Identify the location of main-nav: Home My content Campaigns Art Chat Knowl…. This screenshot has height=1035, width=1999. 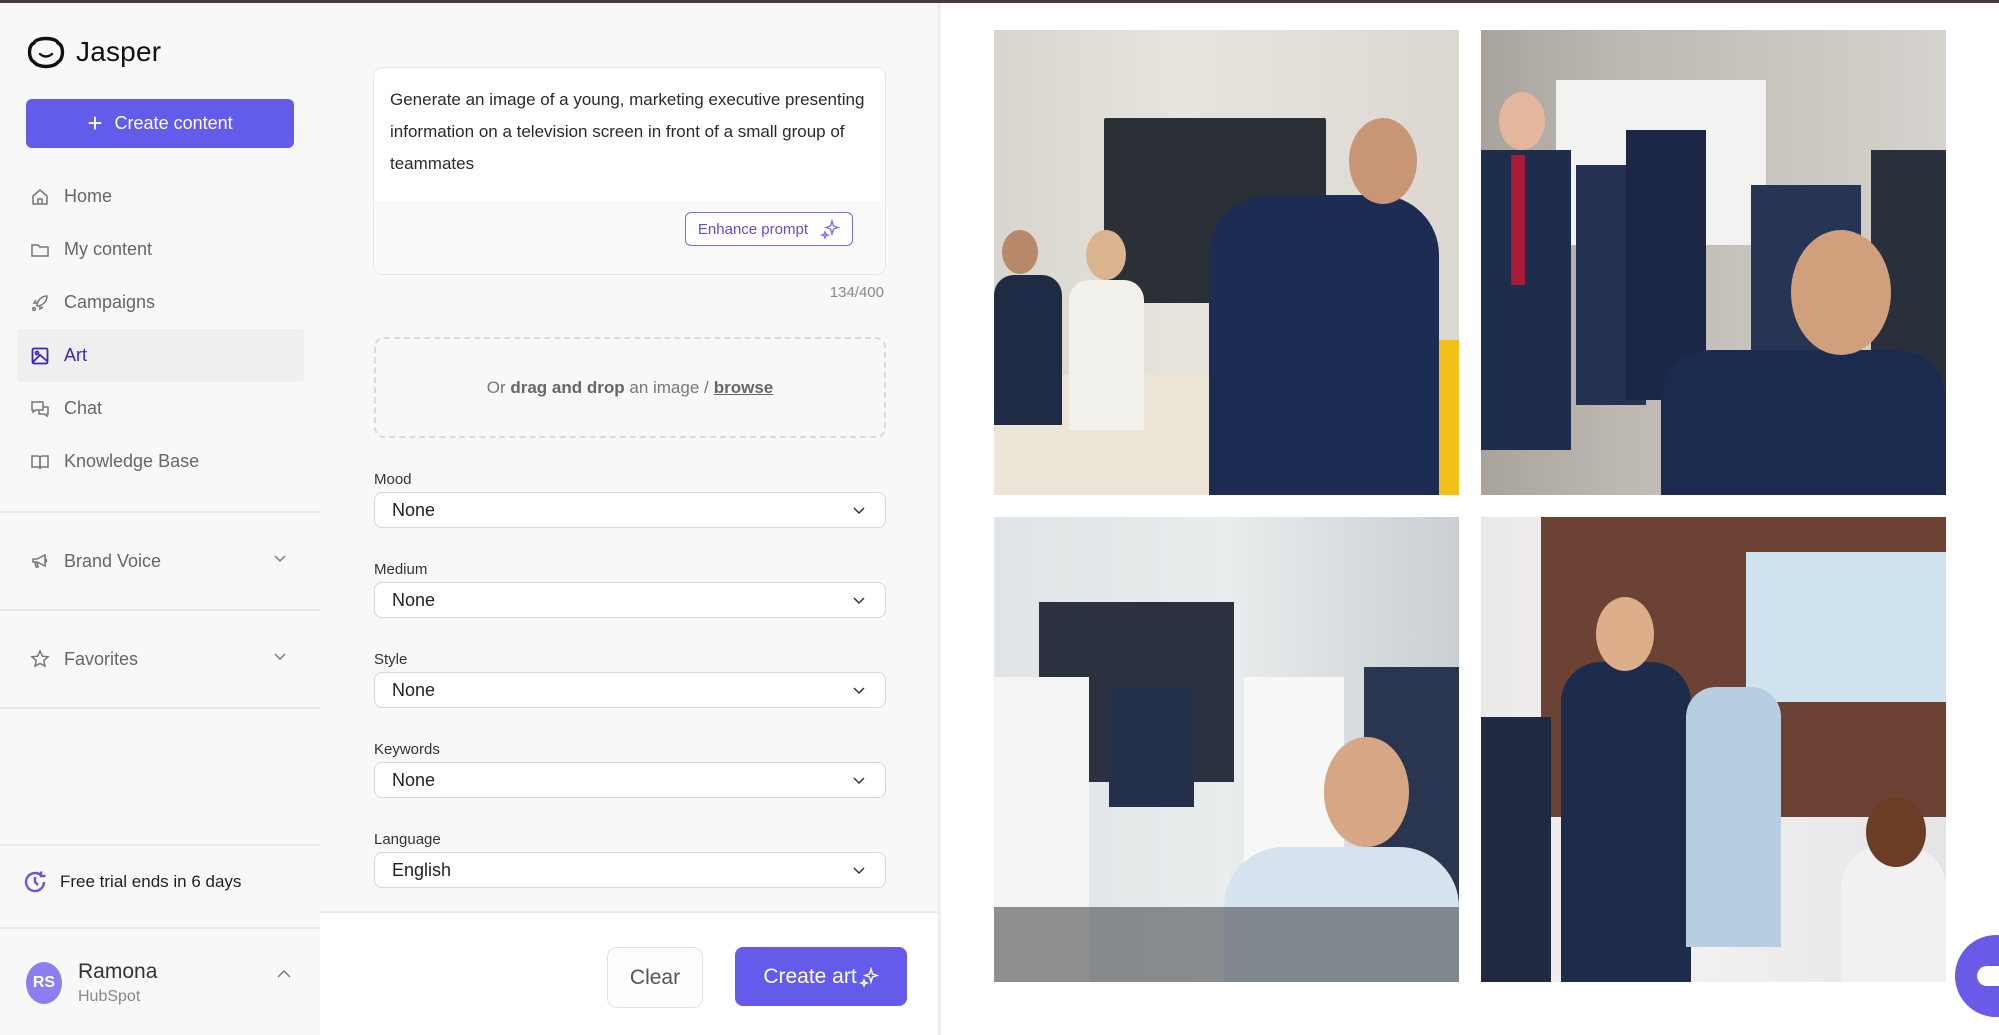
(160, 329).